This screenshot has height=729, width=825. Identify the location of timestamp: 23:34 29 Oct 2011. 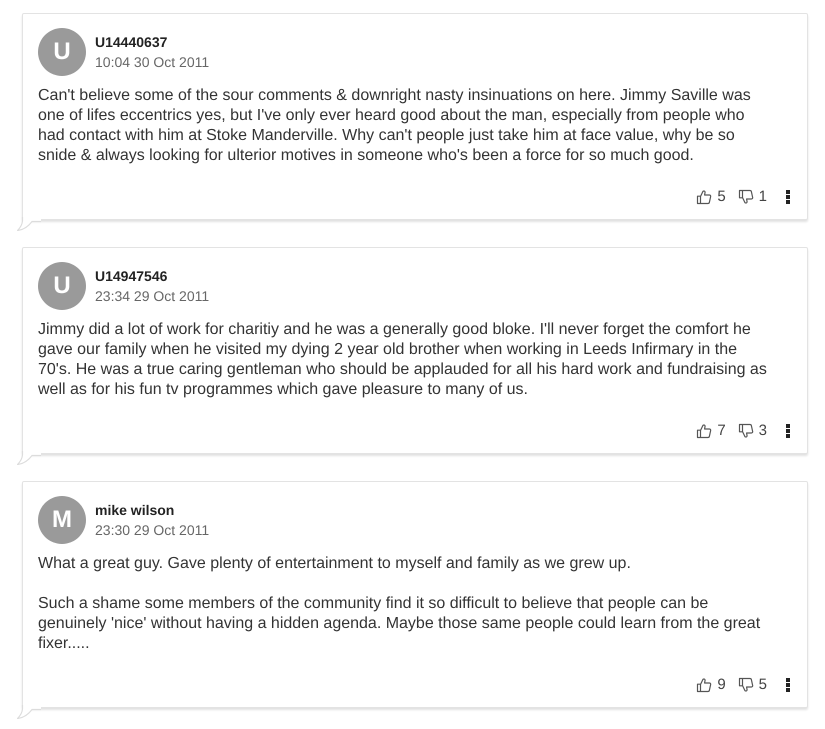
(152, 296).